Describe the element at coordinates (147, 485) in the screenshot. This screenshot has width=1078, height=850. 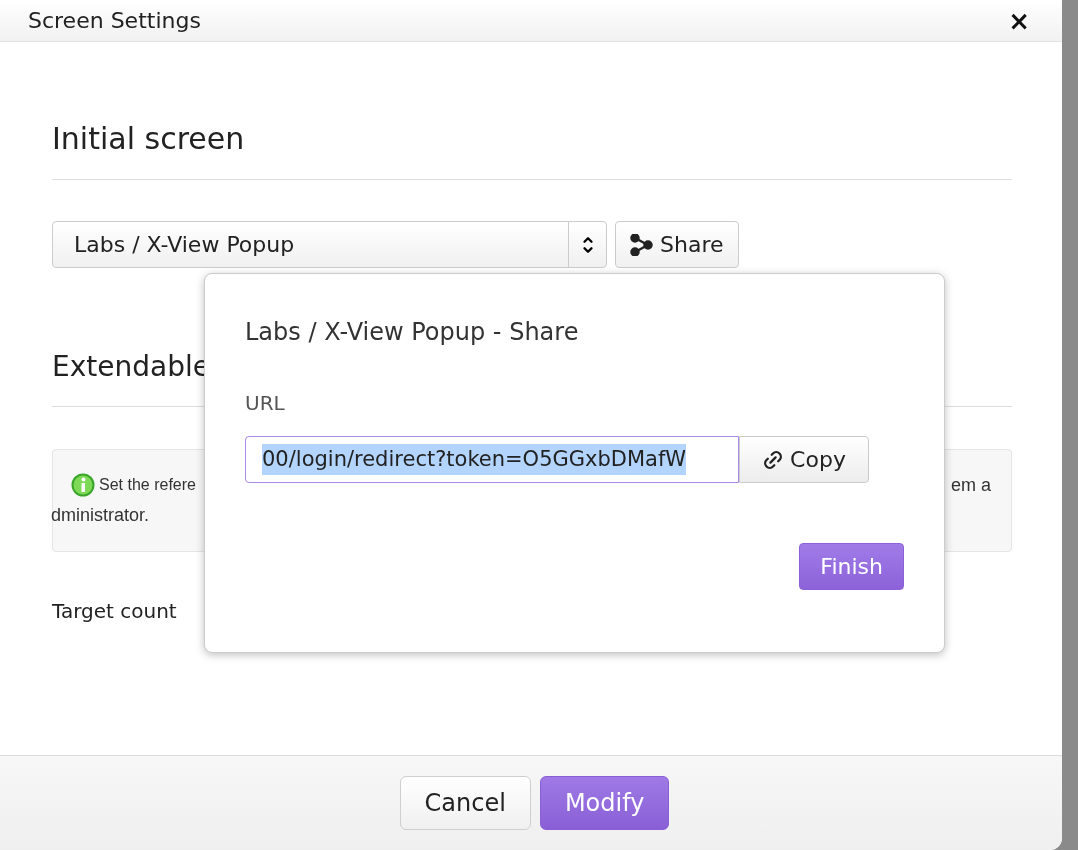
I see `info-text: Set the refere` at that location.